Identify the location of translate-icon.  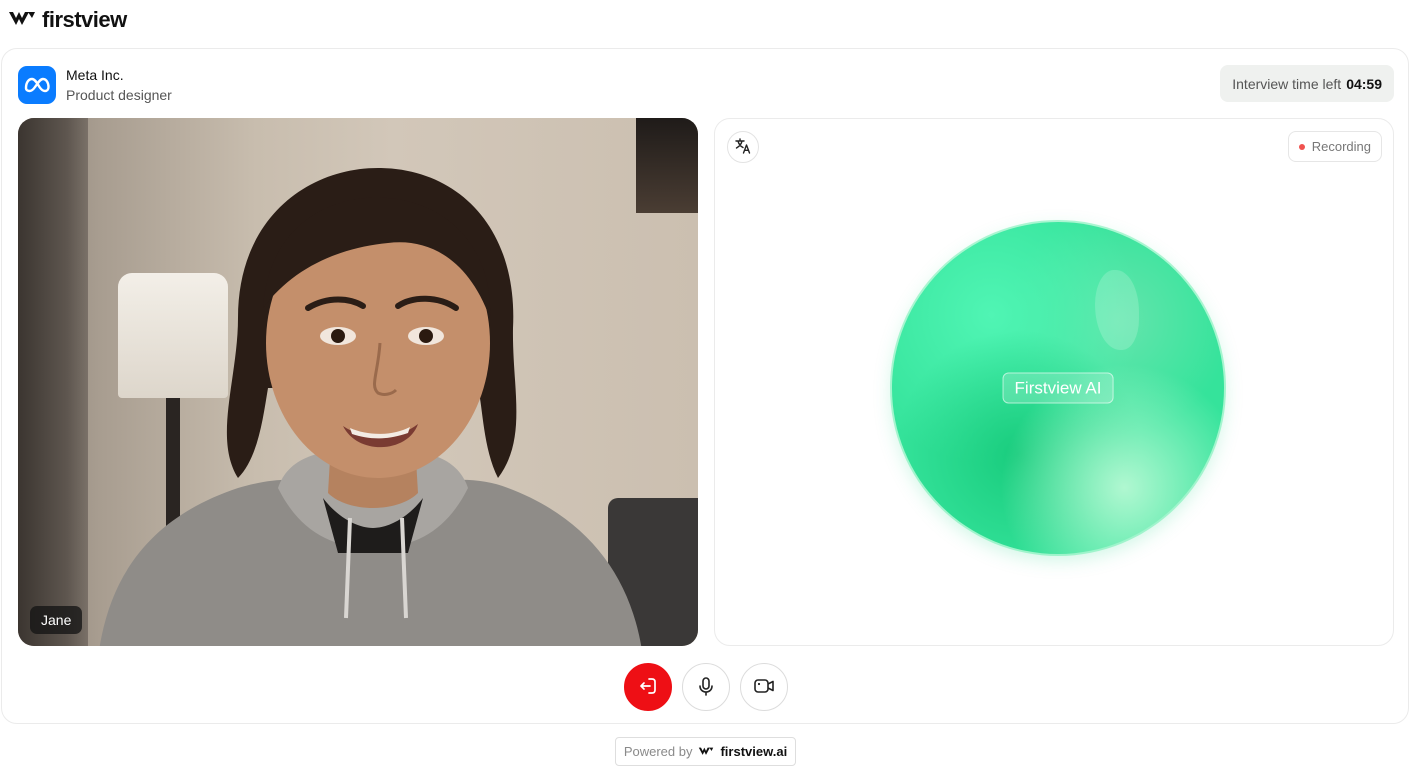
(743, 147).